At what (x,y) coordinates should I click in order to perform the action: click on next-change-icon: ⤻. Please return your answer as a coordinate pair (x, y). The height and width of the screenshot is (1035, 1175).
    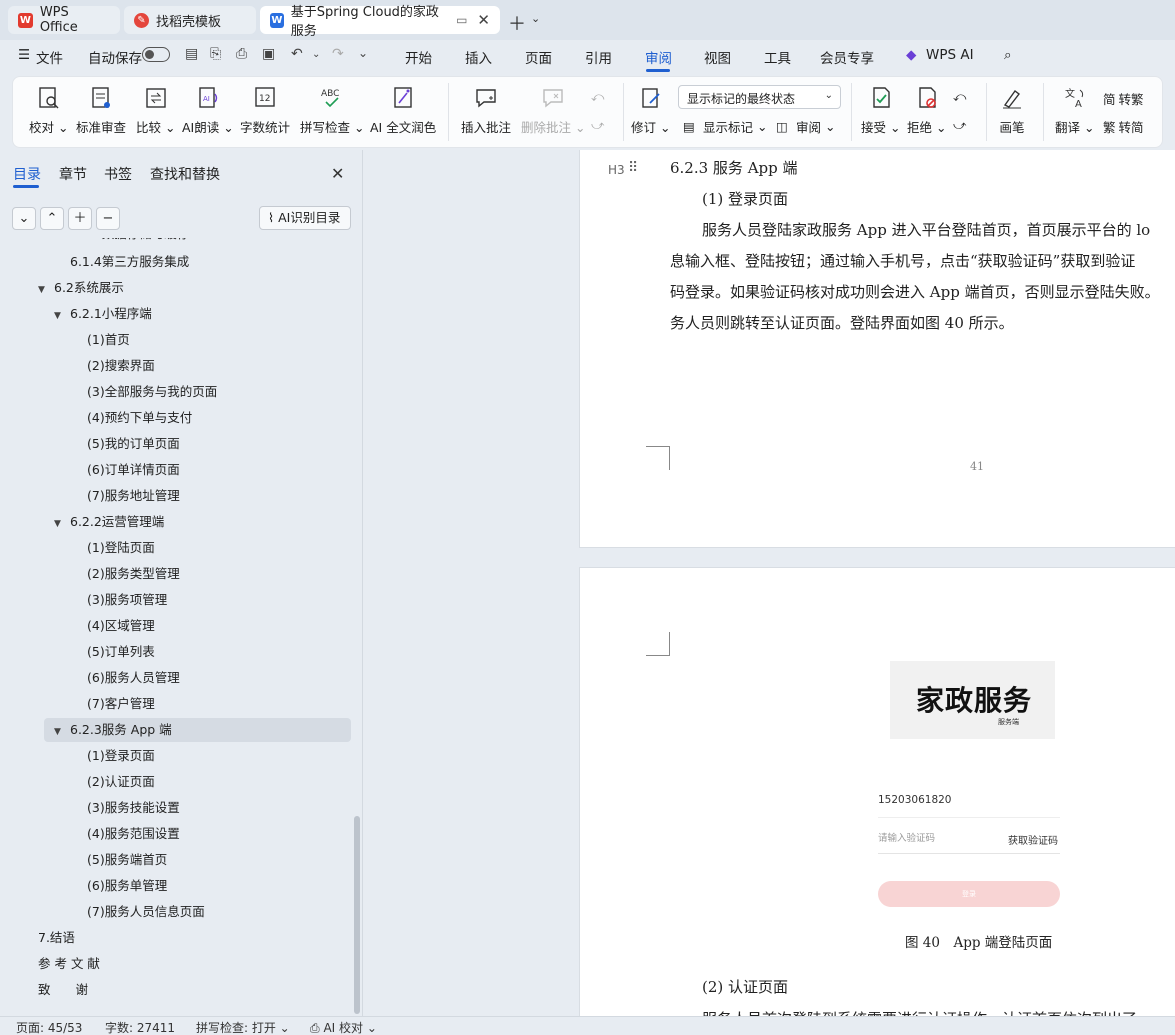
    Looking at the image, I should click on (959, 125).